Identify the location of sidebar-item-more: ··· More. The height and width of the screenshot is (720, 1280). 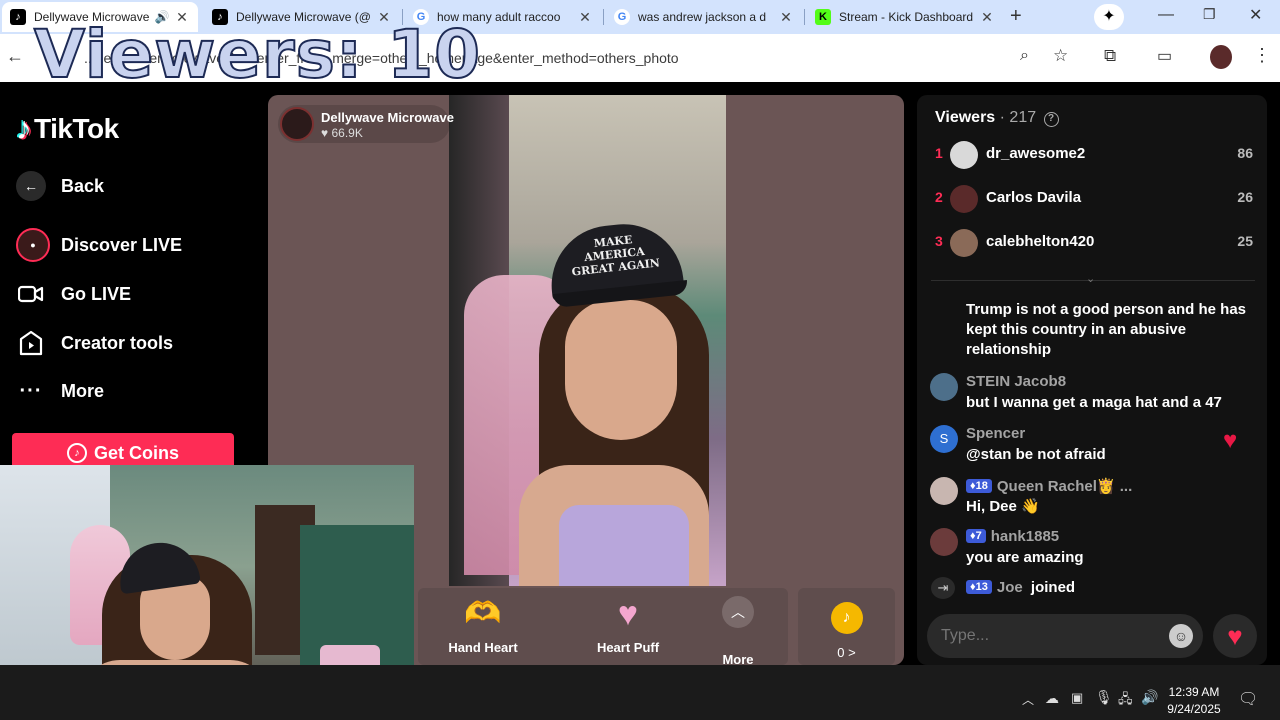
(60, 391).